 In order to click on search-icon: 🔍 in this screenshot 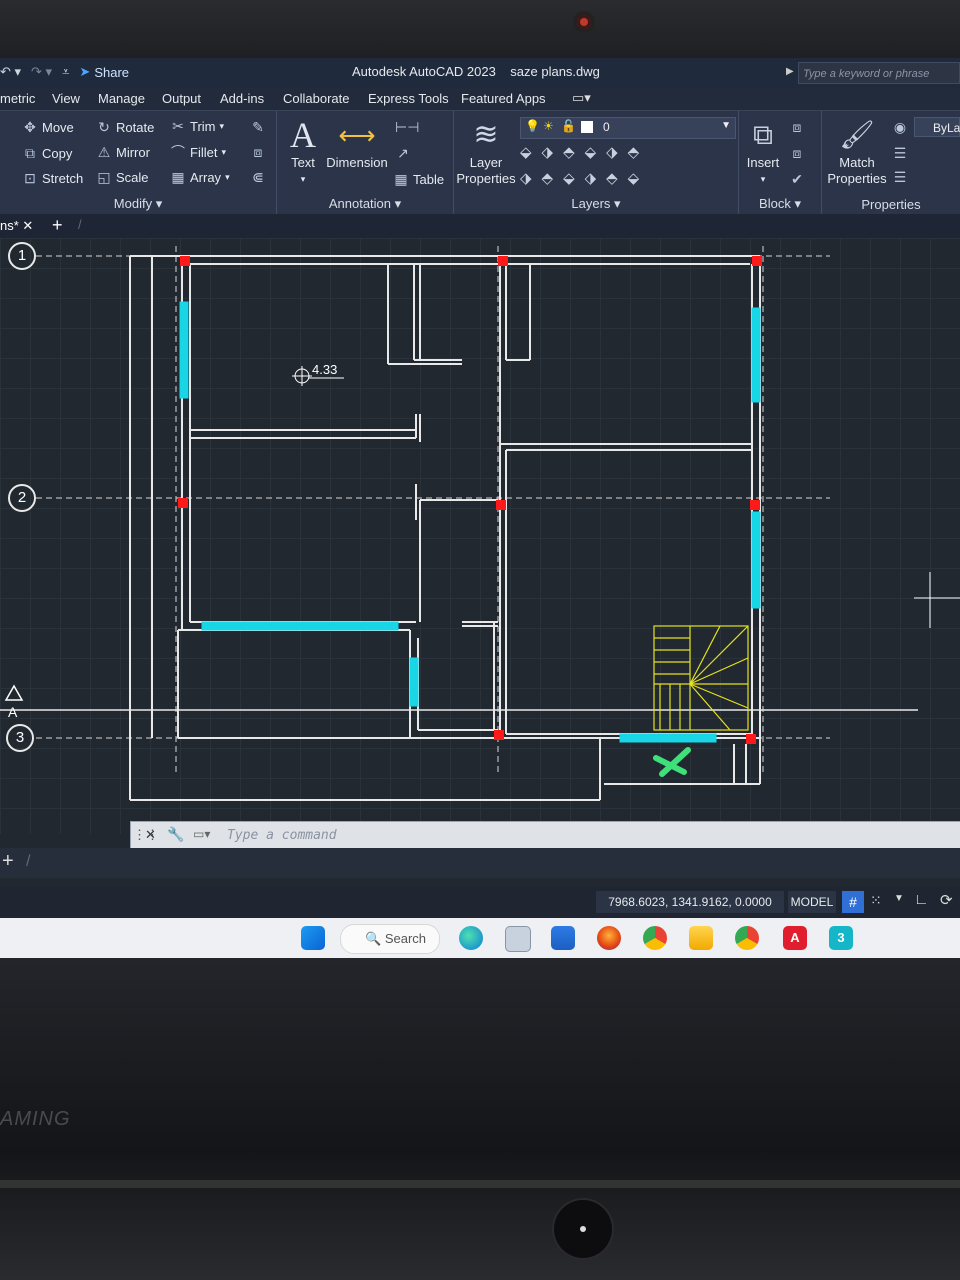, I will do `click(373, 938)`.